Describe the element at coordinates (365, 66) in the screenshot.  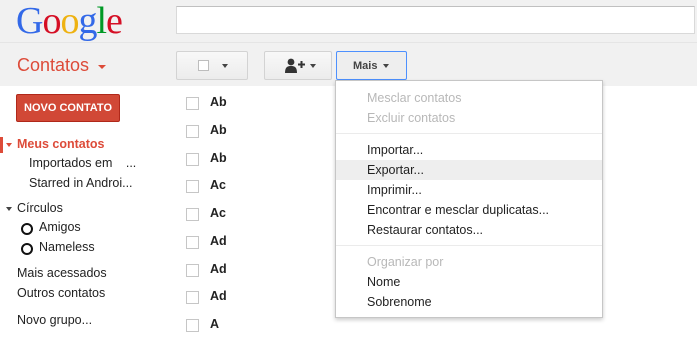
I see `more-label: Mais` at that location.